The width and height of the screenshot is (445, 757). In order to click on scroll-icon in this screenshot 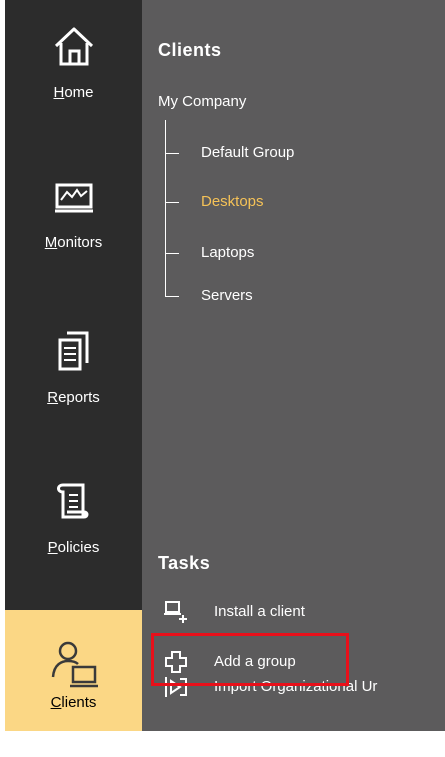, I will do `click(72, 501)`.